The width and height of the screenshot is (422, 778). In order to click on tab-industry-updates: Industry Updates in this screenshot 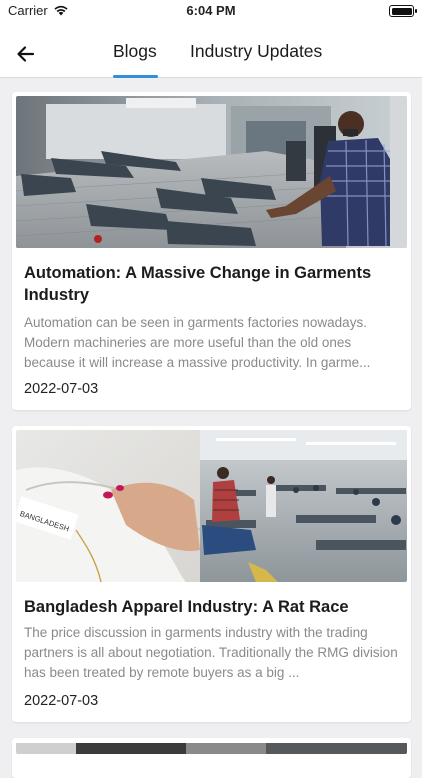, I will do `click(256, 51)`.